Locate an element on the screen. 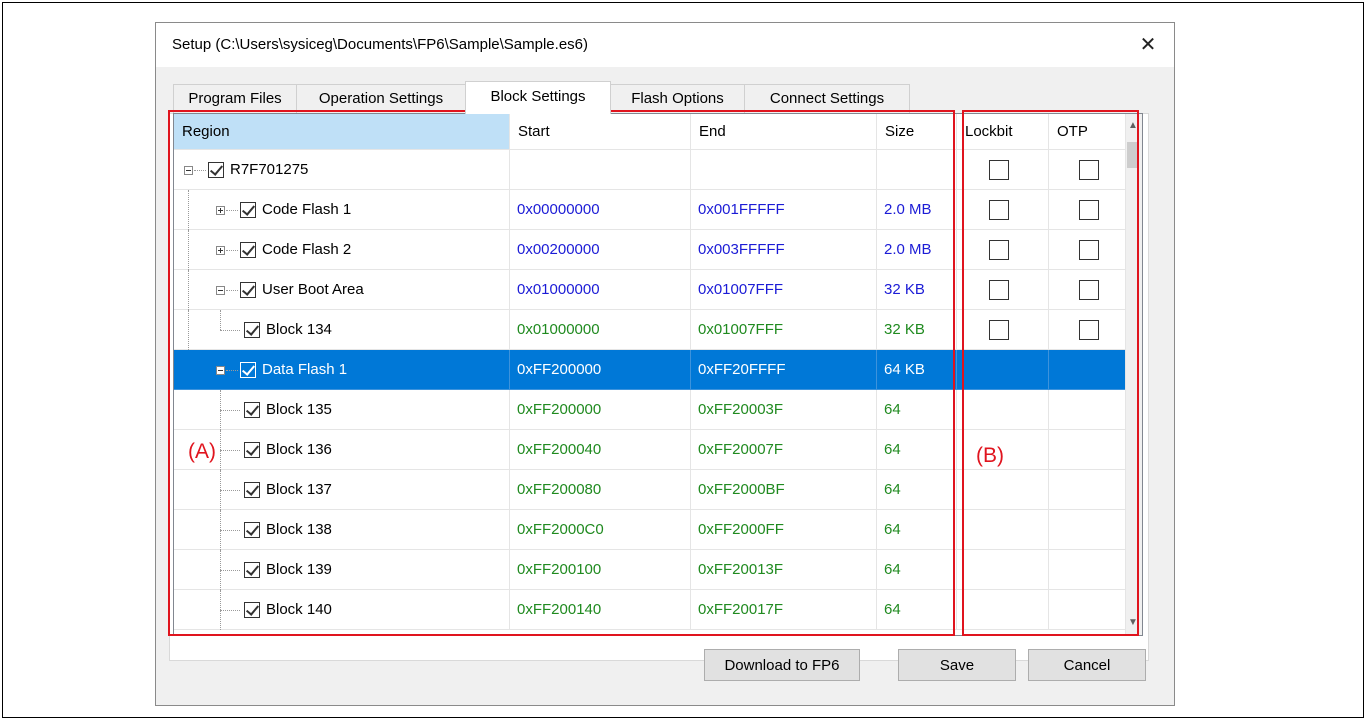 This screenshot has width=1368, height=720. size-cell: 2.0 MB is located at coordinates (917, 250).